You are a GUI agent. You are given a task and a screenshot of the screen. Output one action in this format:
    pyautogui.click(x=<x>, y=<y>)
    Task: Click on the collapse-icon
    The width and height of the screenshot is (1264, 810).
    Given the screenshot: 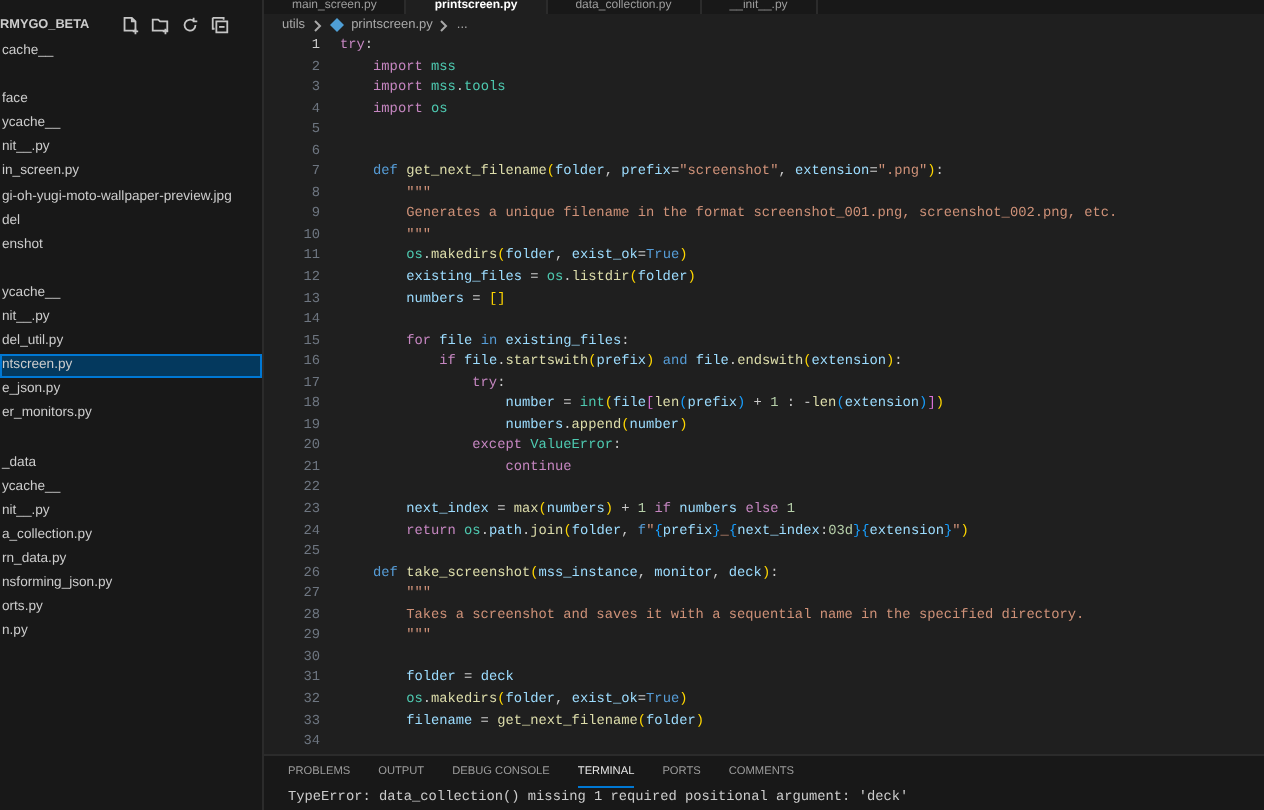 What is the action you would take?
    pyautogui.click(x=220, y=26)
    